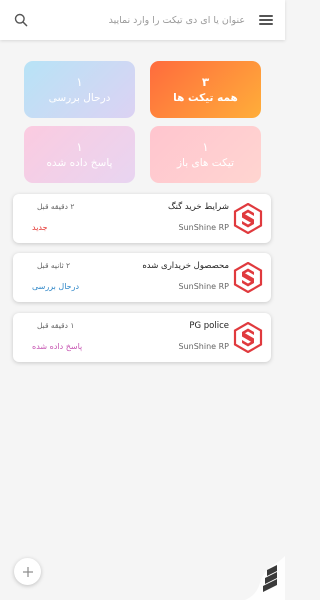 The width and height of the screenshot is (320, 600). I want to click on tile-all-count: ۳, so click(205, 81).